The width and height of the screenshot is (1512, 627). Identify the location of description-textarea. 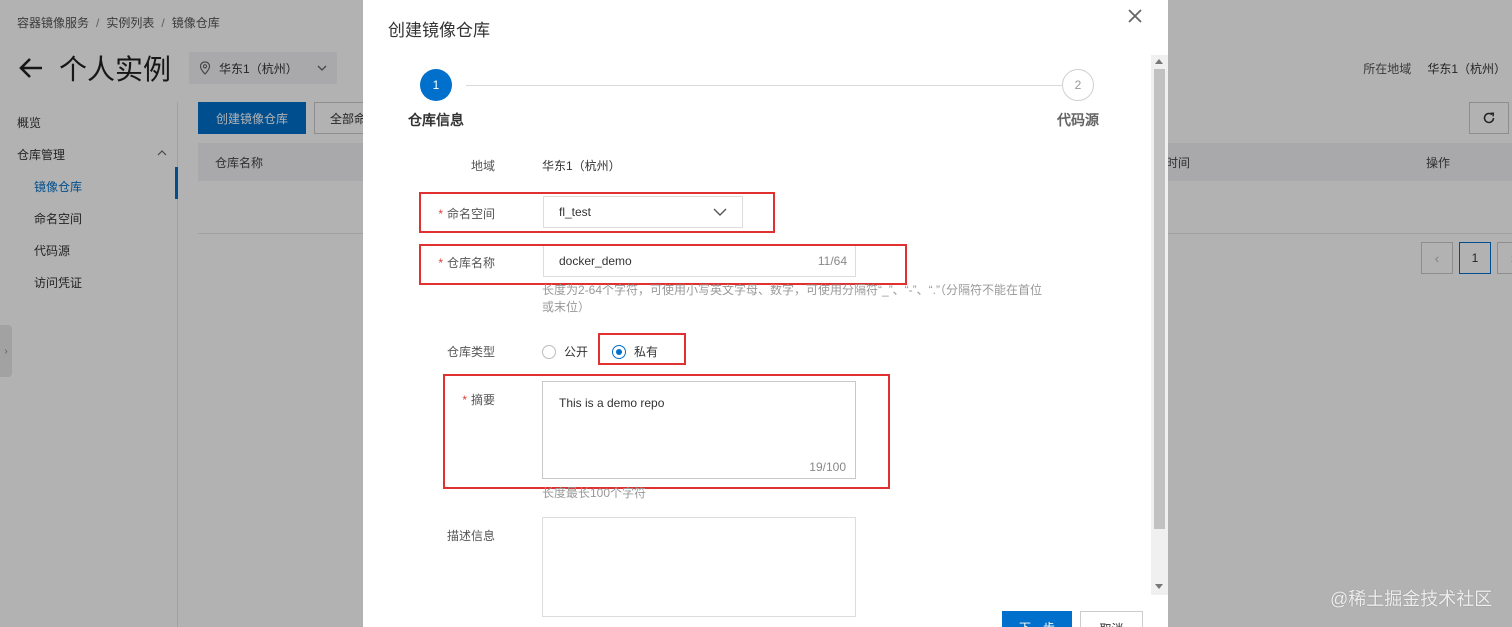
(699, 567).